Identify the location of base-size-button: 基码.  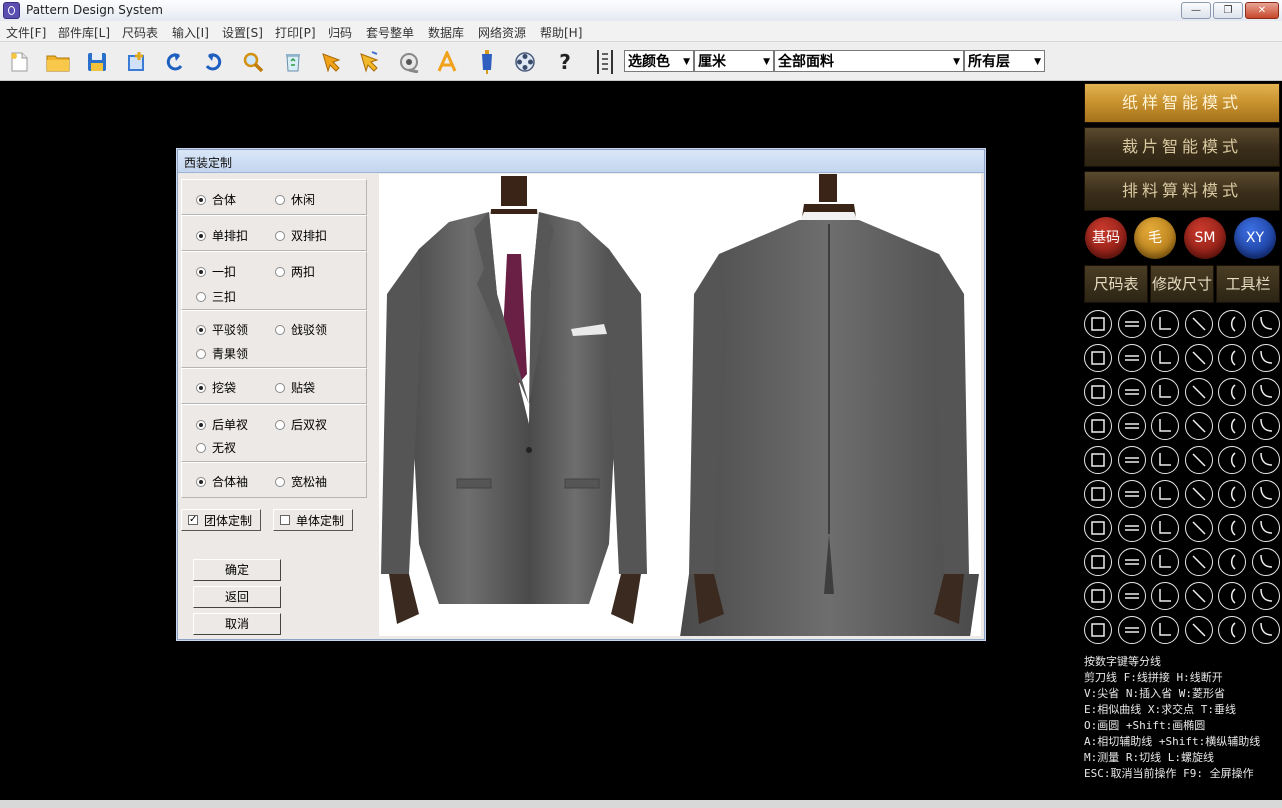
(1106, 238).